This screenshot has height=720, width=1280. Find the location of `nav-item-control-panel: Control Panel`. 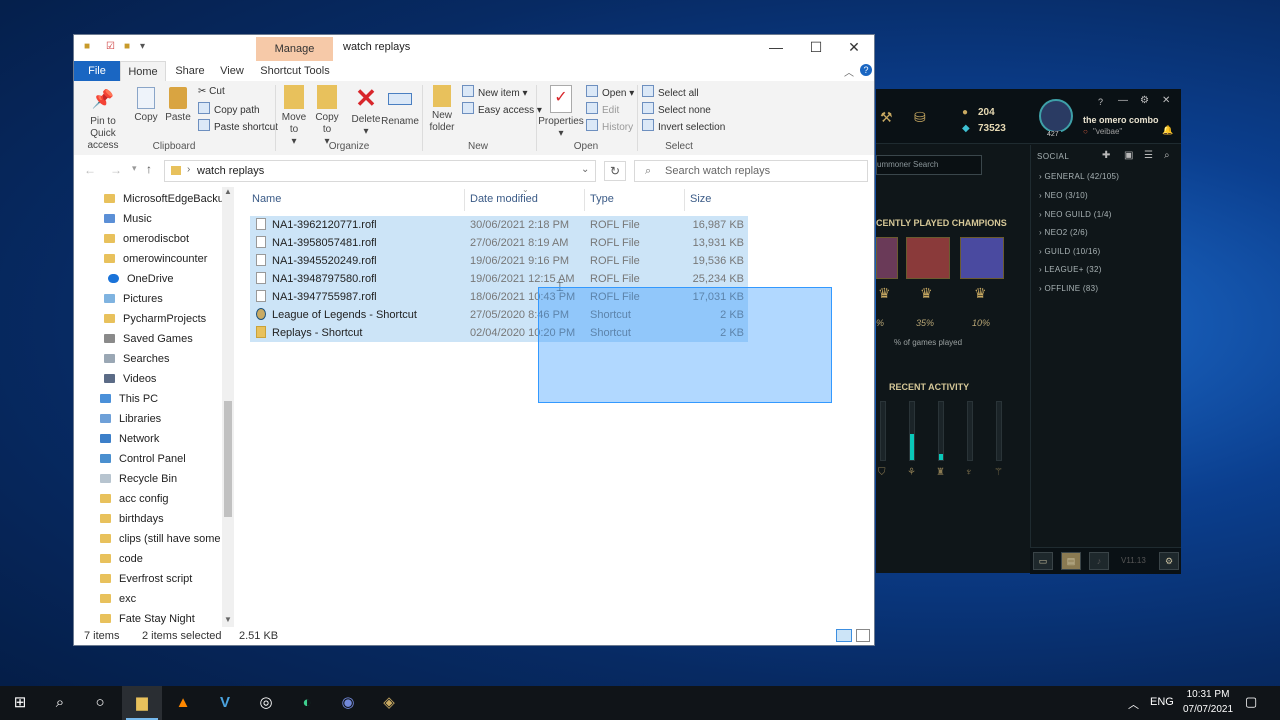

nav-item-control-panel: Control Panel is located at coordinates (160, 459).